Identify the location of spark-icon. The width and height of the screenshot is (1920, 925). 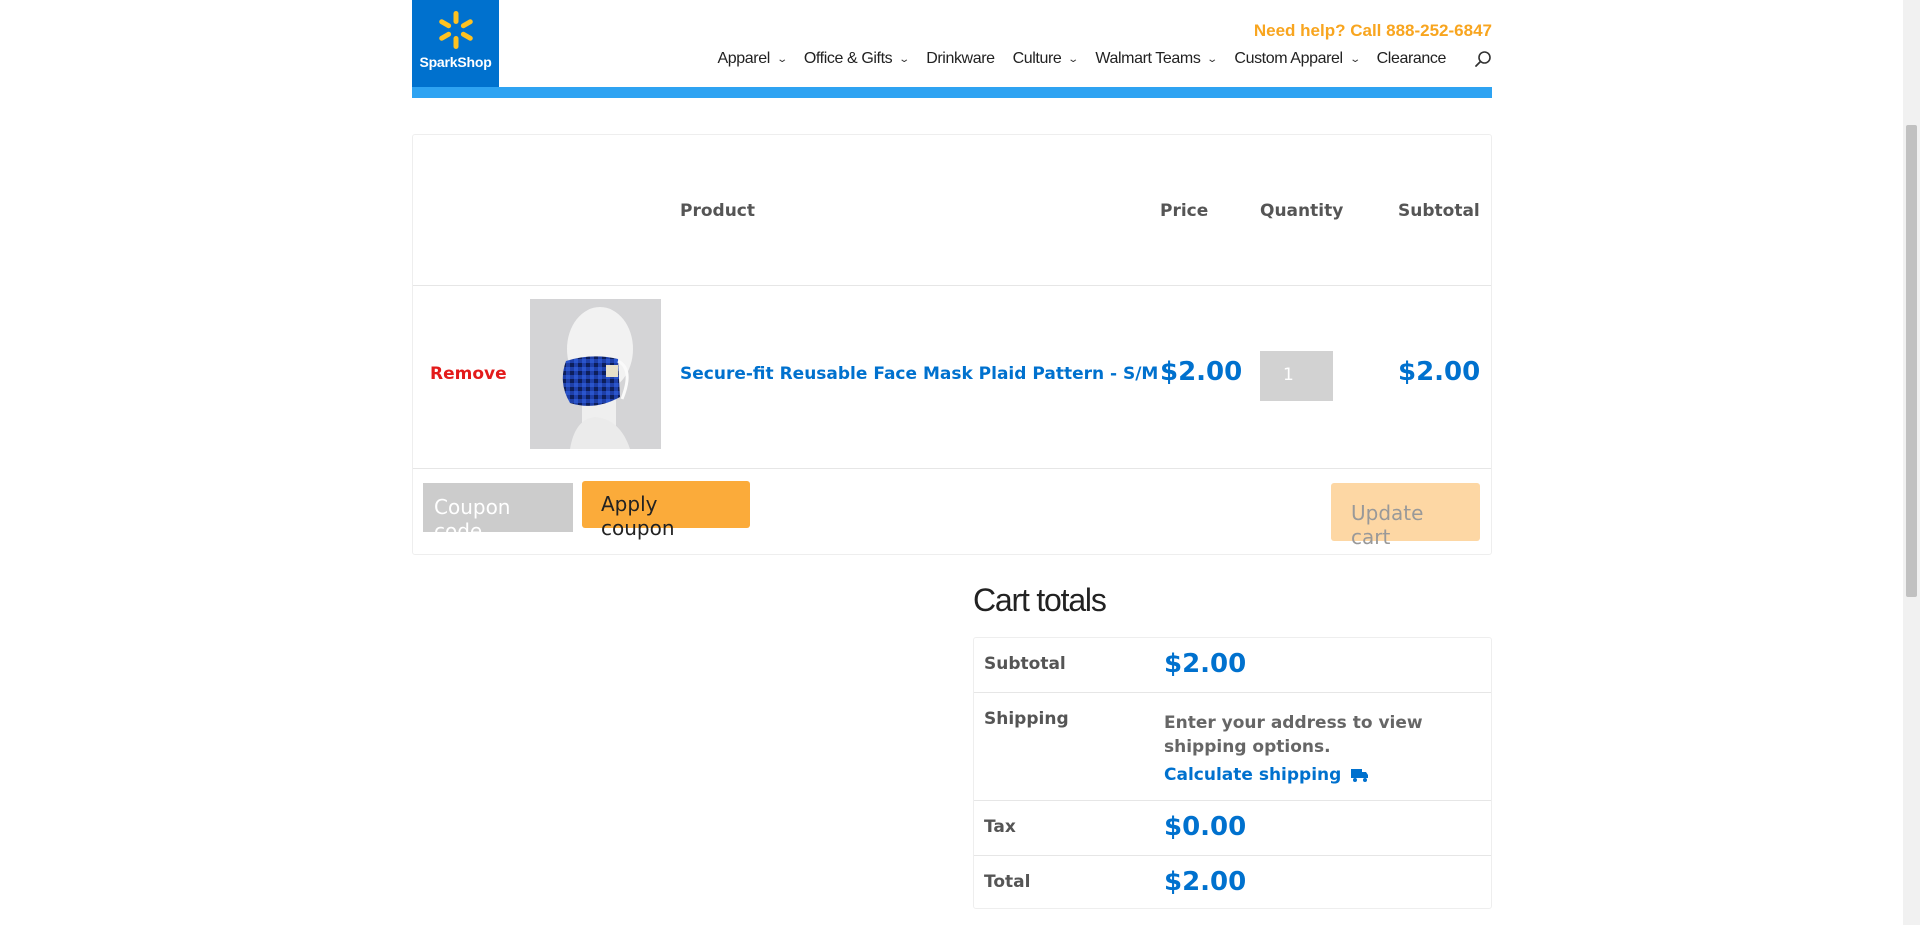
(455, 30).